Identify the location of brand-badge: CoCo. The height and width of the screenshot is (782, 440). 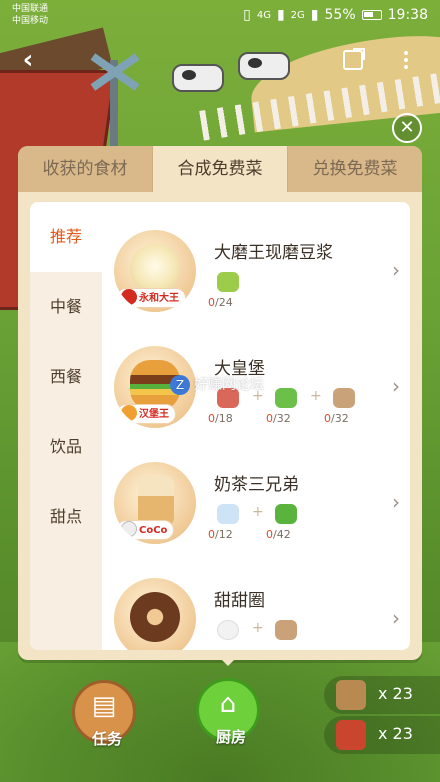
(145, 530).